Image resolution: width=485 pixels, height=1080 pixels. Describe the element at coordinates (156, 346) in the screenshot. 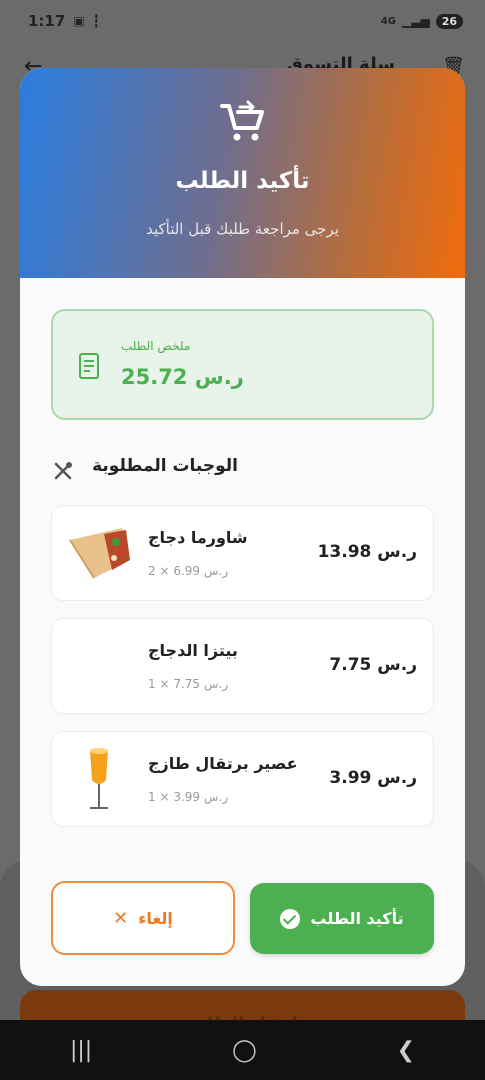

I see `summary-label: ملخص الطلب` at that location.